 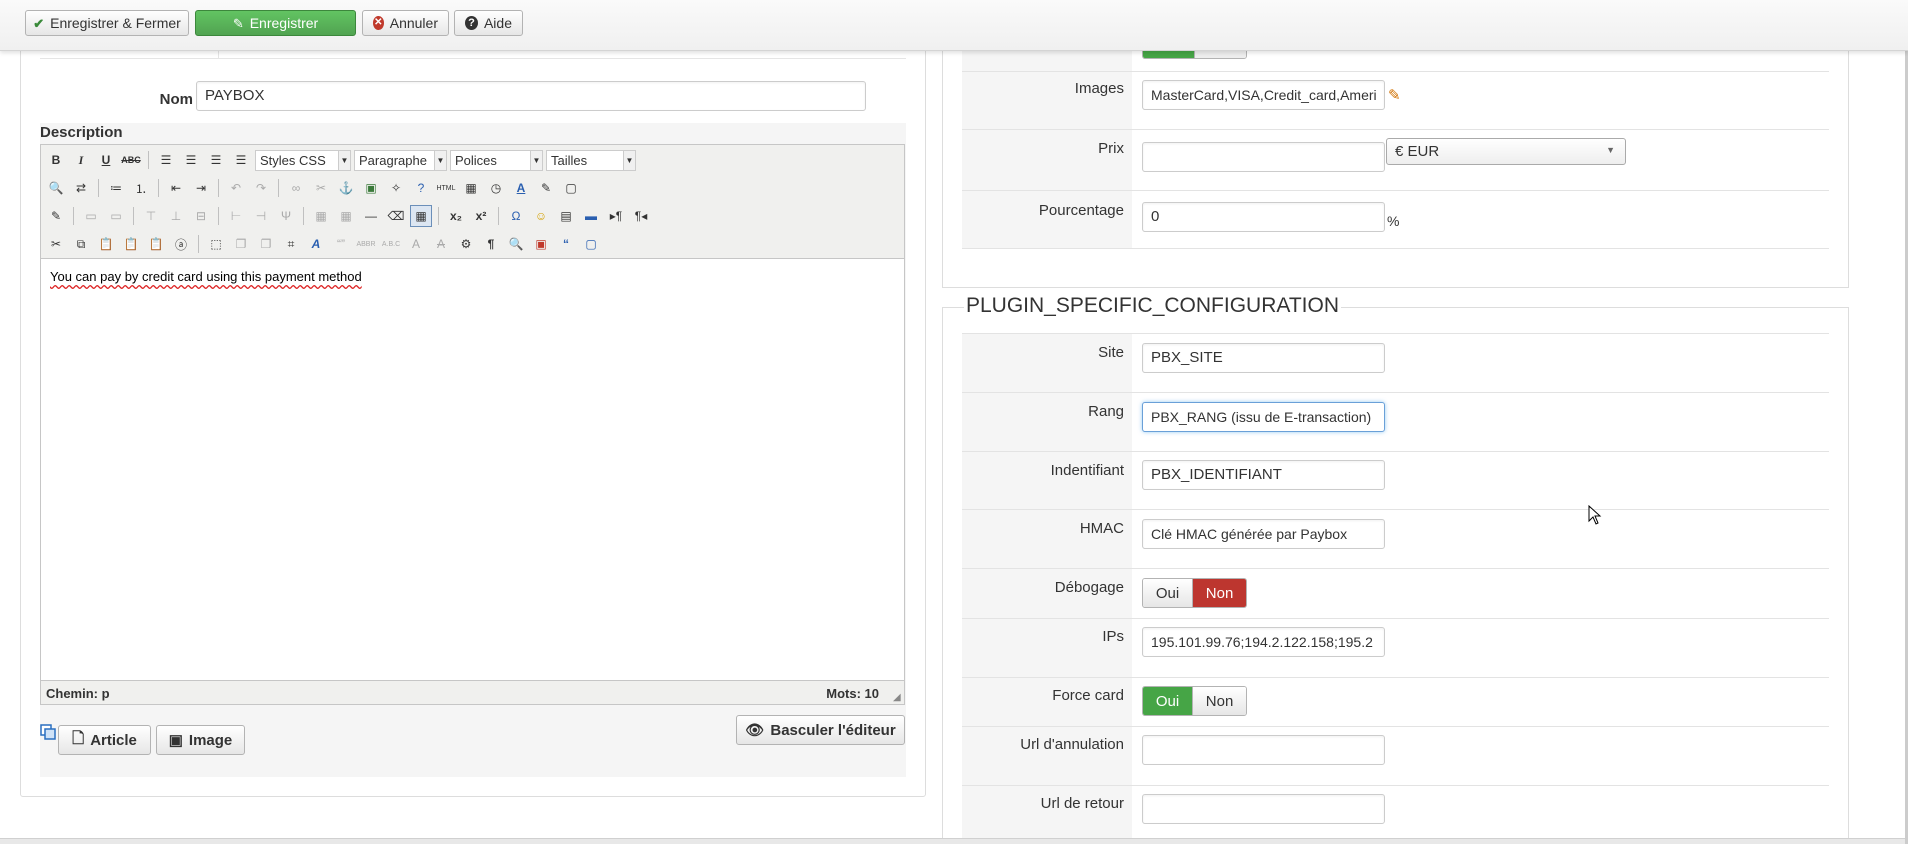 What do you see at coordinates (566, 216) in the screenshot?
I see `media-icon: ▤` at bounding box center [566, 216].